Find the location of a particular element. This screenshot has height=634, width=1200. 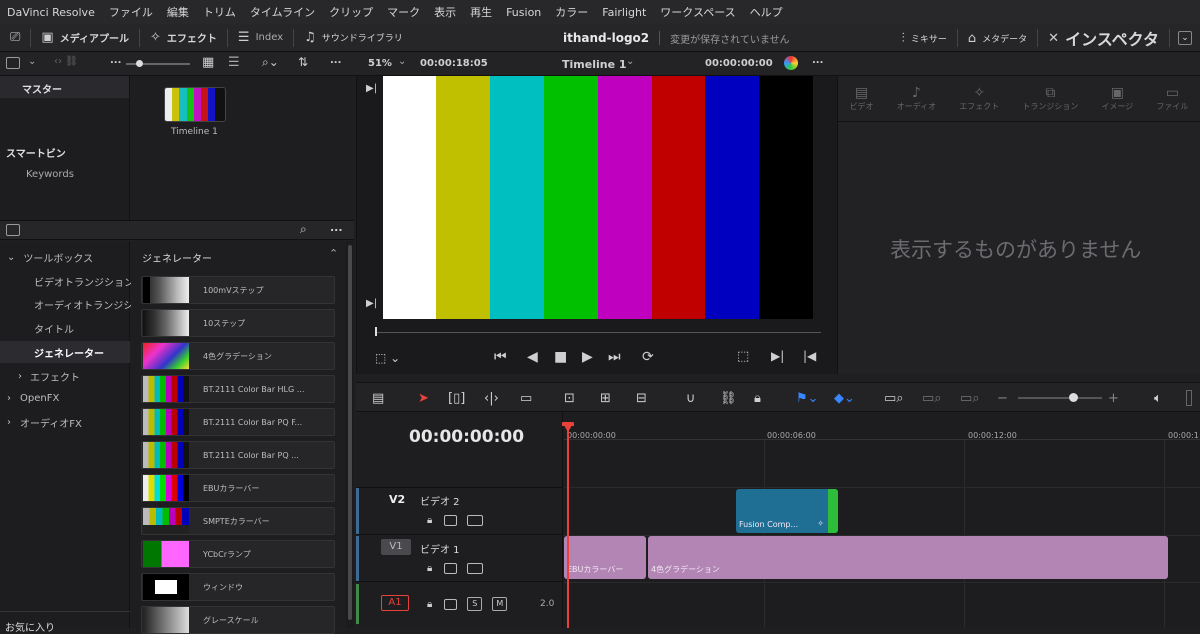

menu-playback: 再生 is located at coordinates (481, 12).